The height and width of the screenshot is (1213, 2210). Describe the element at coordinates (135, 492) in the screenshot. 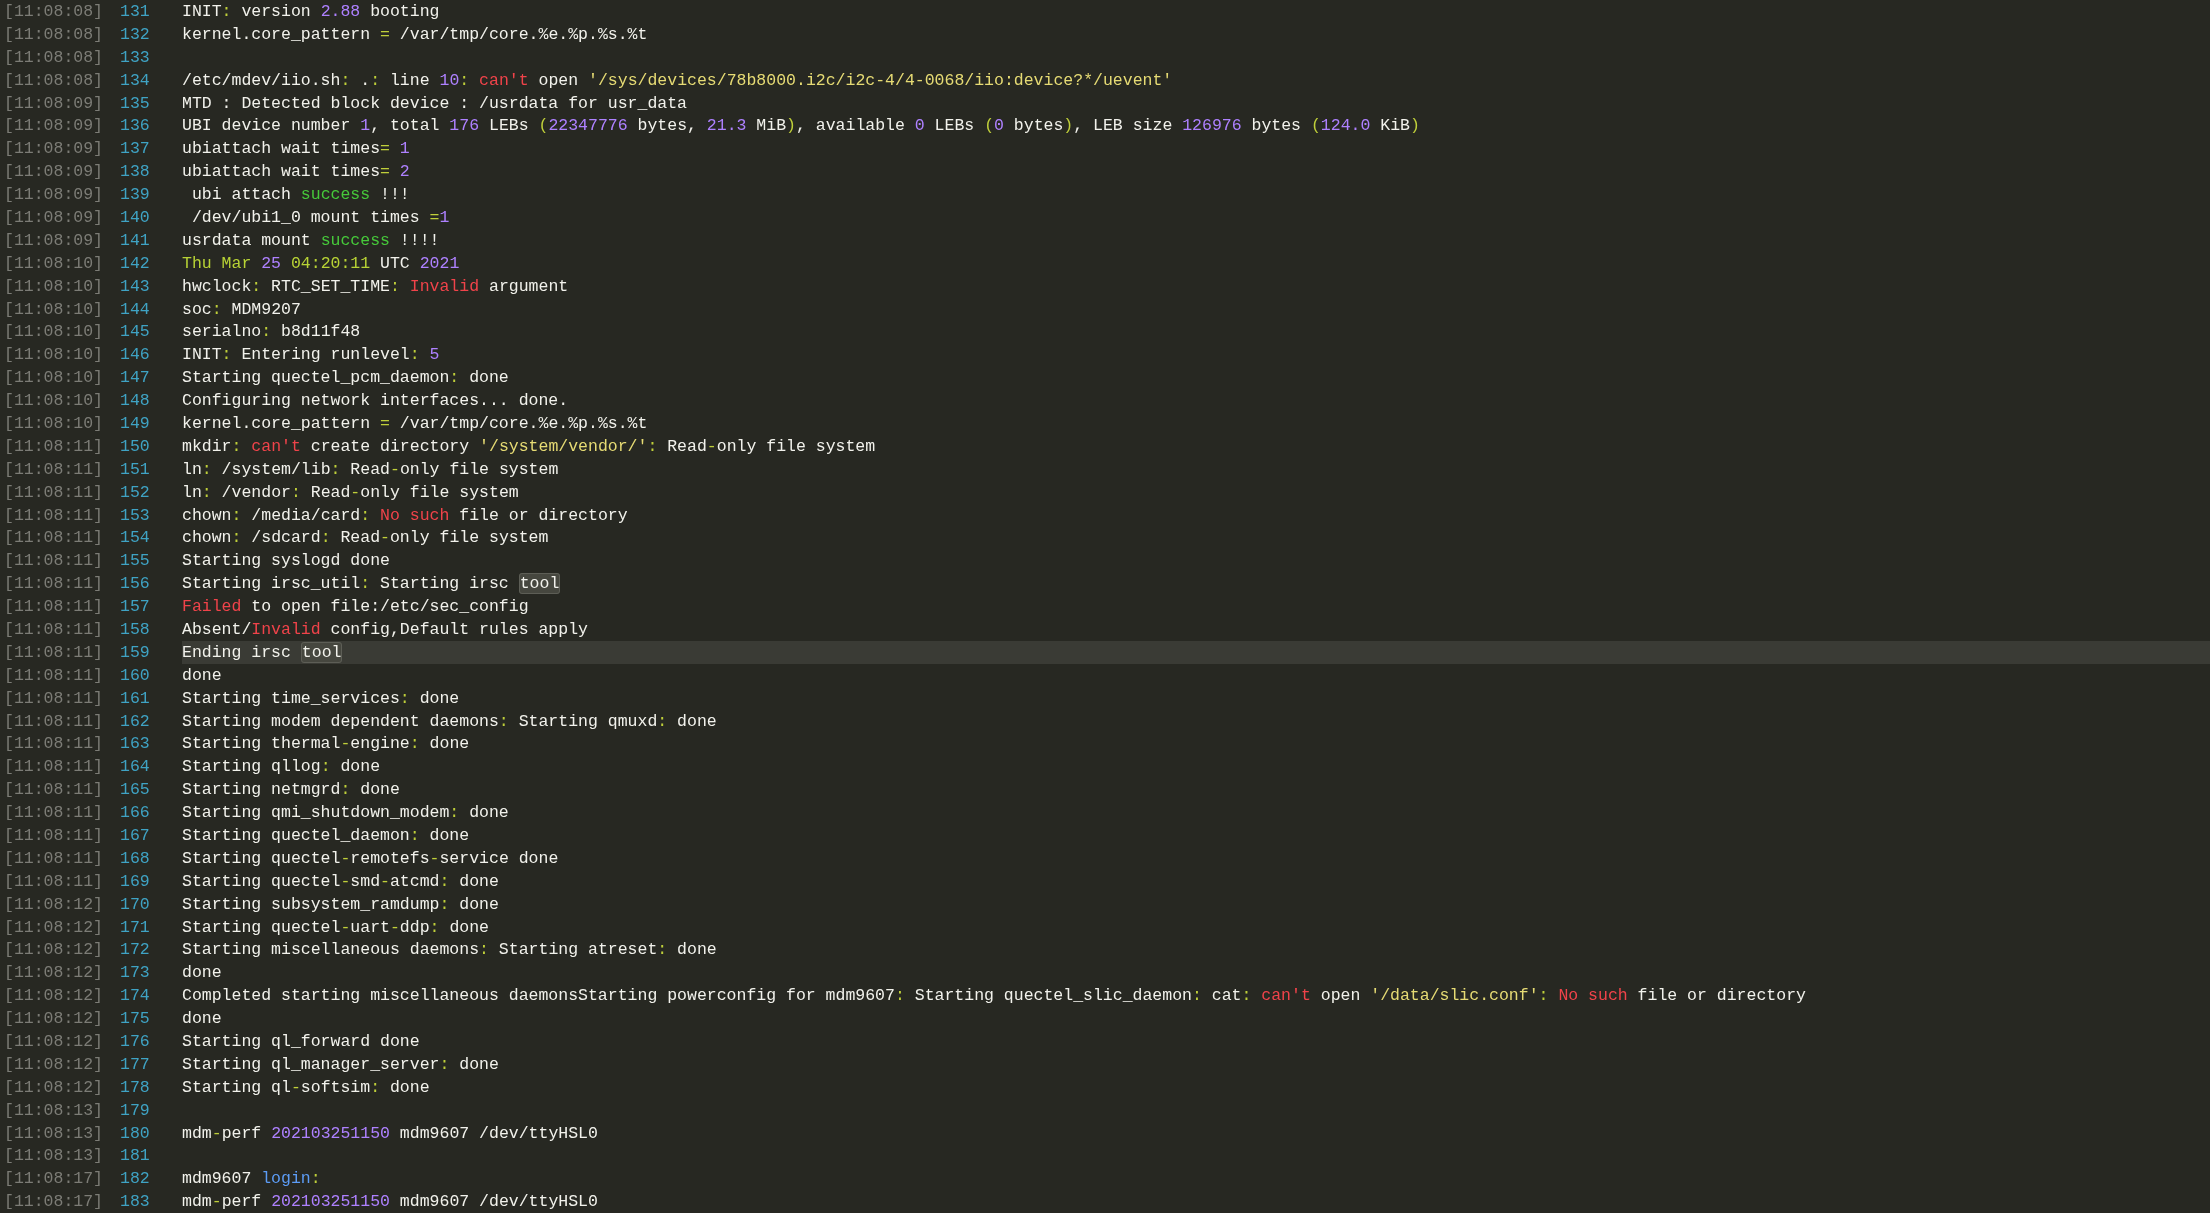

I see `line-number: 152` at that location.